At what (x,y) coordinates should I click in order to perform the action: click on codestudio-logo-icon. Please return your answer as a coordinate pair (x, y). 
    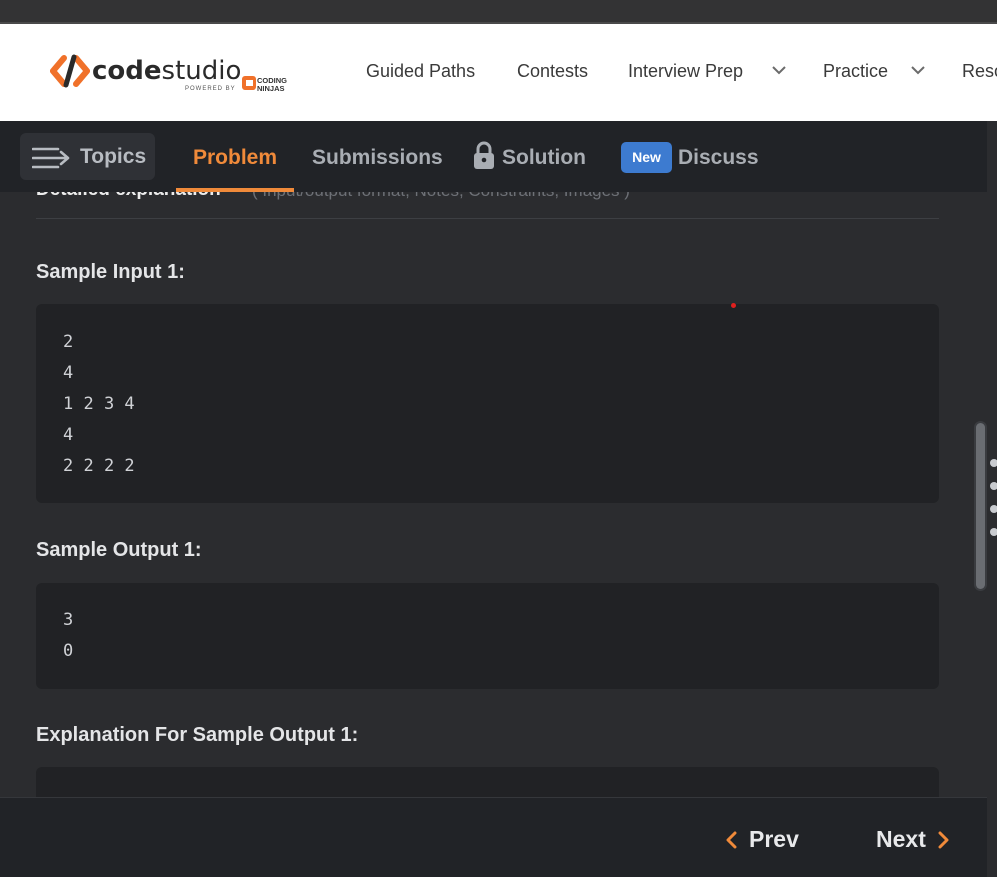
    Looking at the image, I should click on (70, 71).